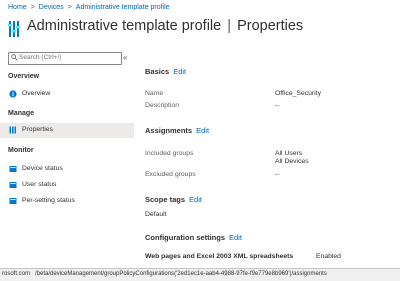  Describe the element at coordinates (292, 161) in the screenshot. I see `included-group-value: All Devices` at that location.